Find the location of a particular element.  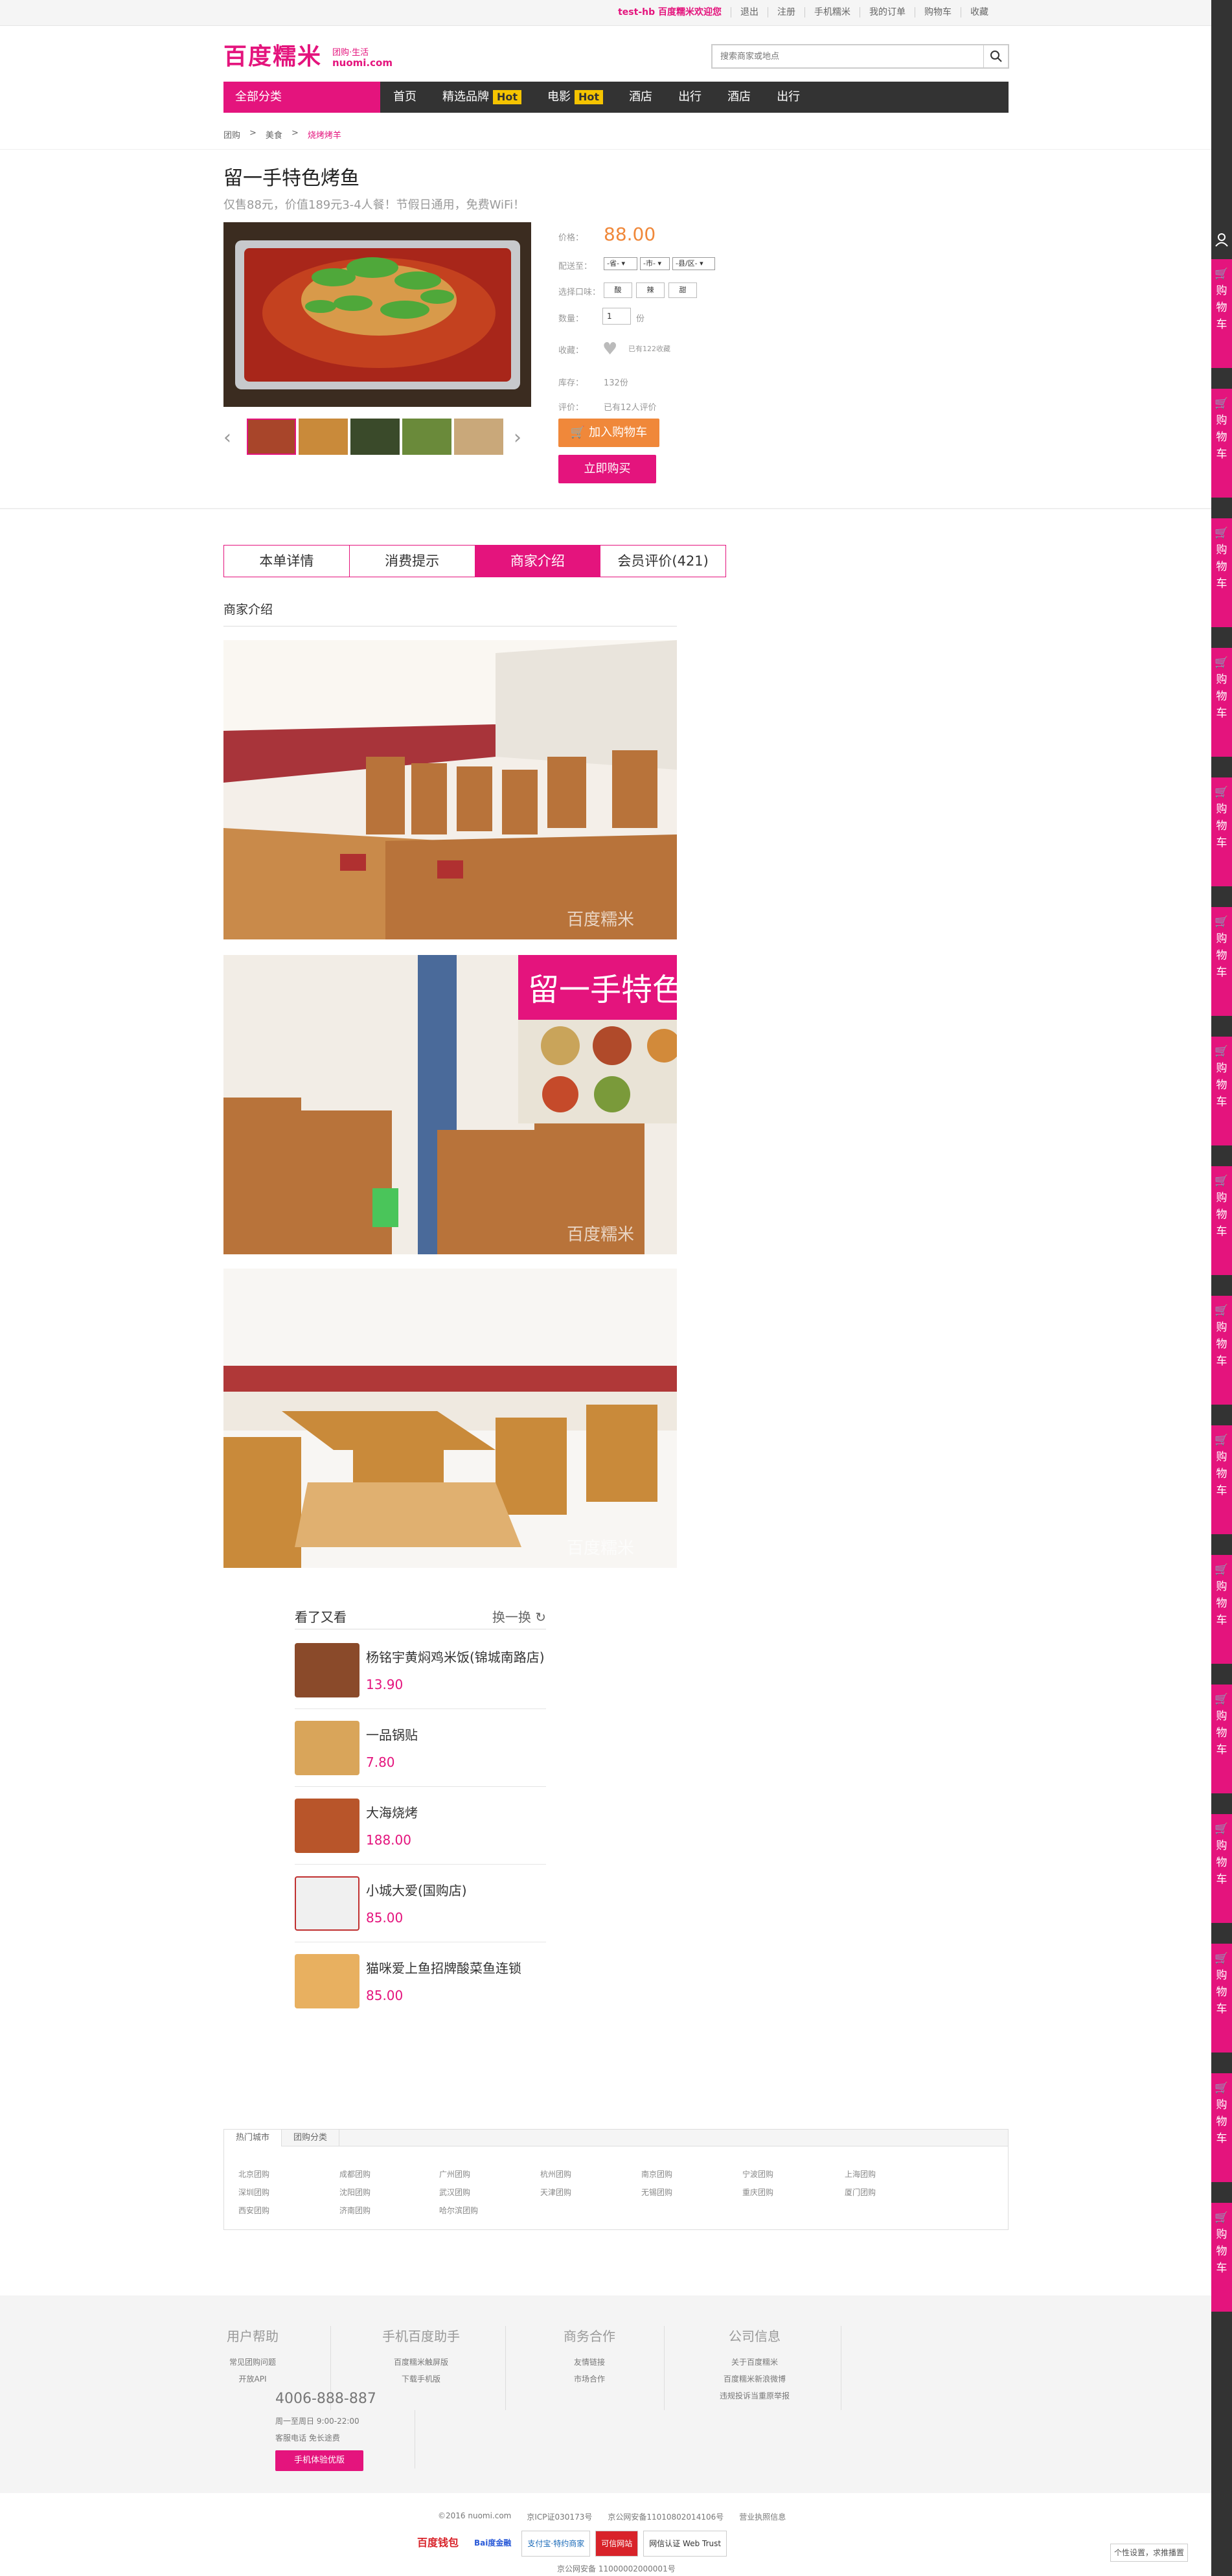

site-logo: 百度糯米 团购·生活 nuomi.com is located at coordinates (308, 57).